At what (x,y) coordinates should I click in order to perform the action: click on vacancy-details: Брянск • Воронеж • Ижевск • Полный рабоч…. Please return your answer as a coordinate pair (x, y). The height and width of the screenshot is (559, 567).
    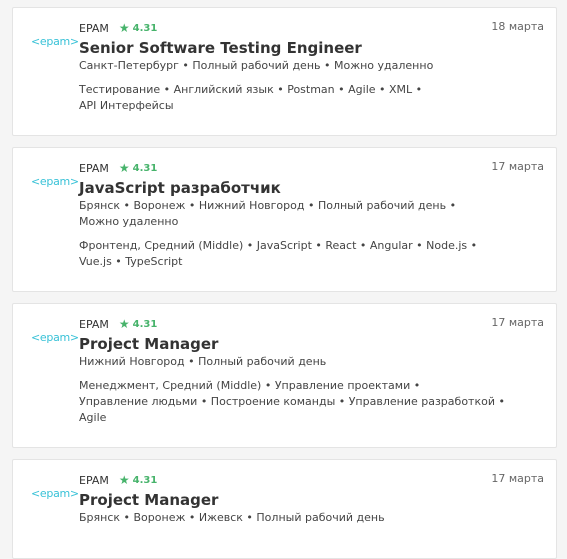
    Looking at the image, I should click on (232, 517).